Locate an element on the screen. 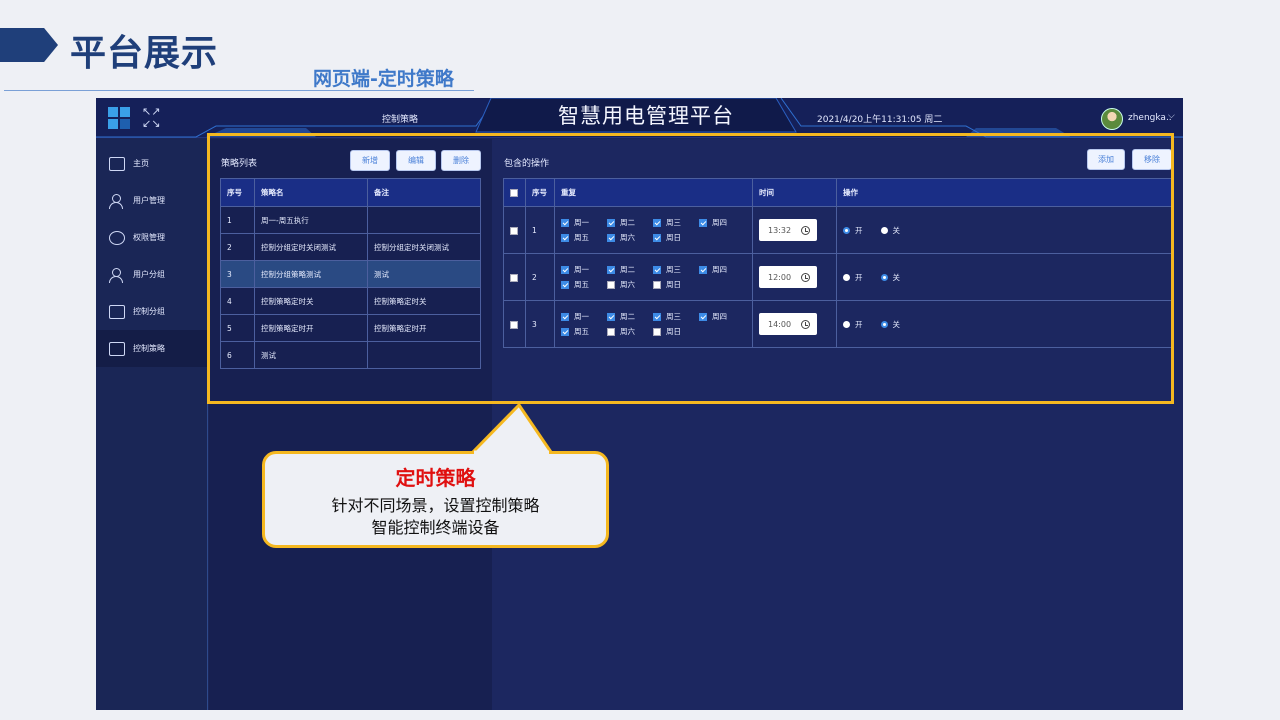  sidebar-item-label: 控制策略 is located at coordinates (149, 348).